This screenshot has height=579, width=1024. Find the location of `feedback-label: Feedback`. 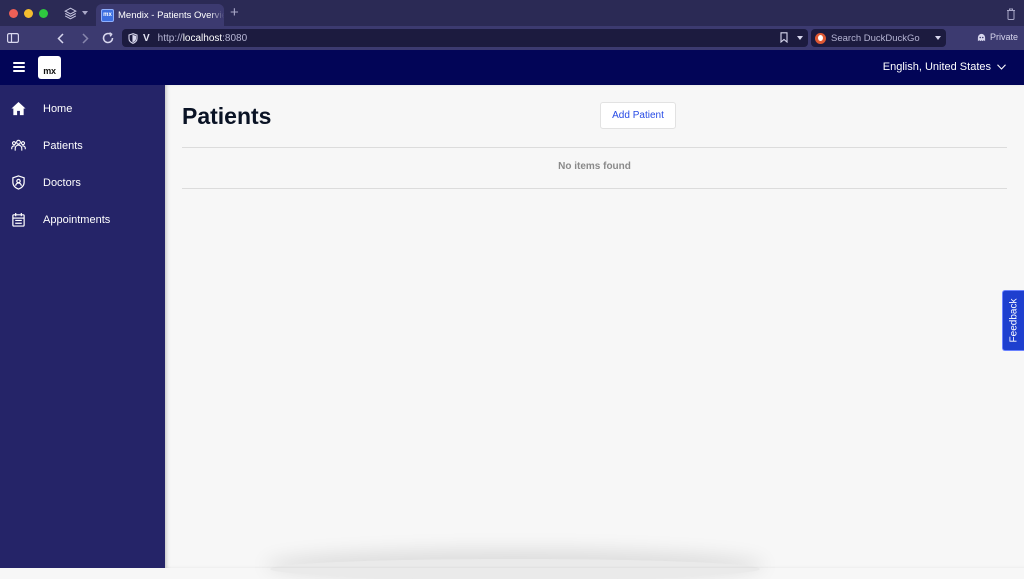

feedback-label: Feedback is located at coordinates (1014, 320).